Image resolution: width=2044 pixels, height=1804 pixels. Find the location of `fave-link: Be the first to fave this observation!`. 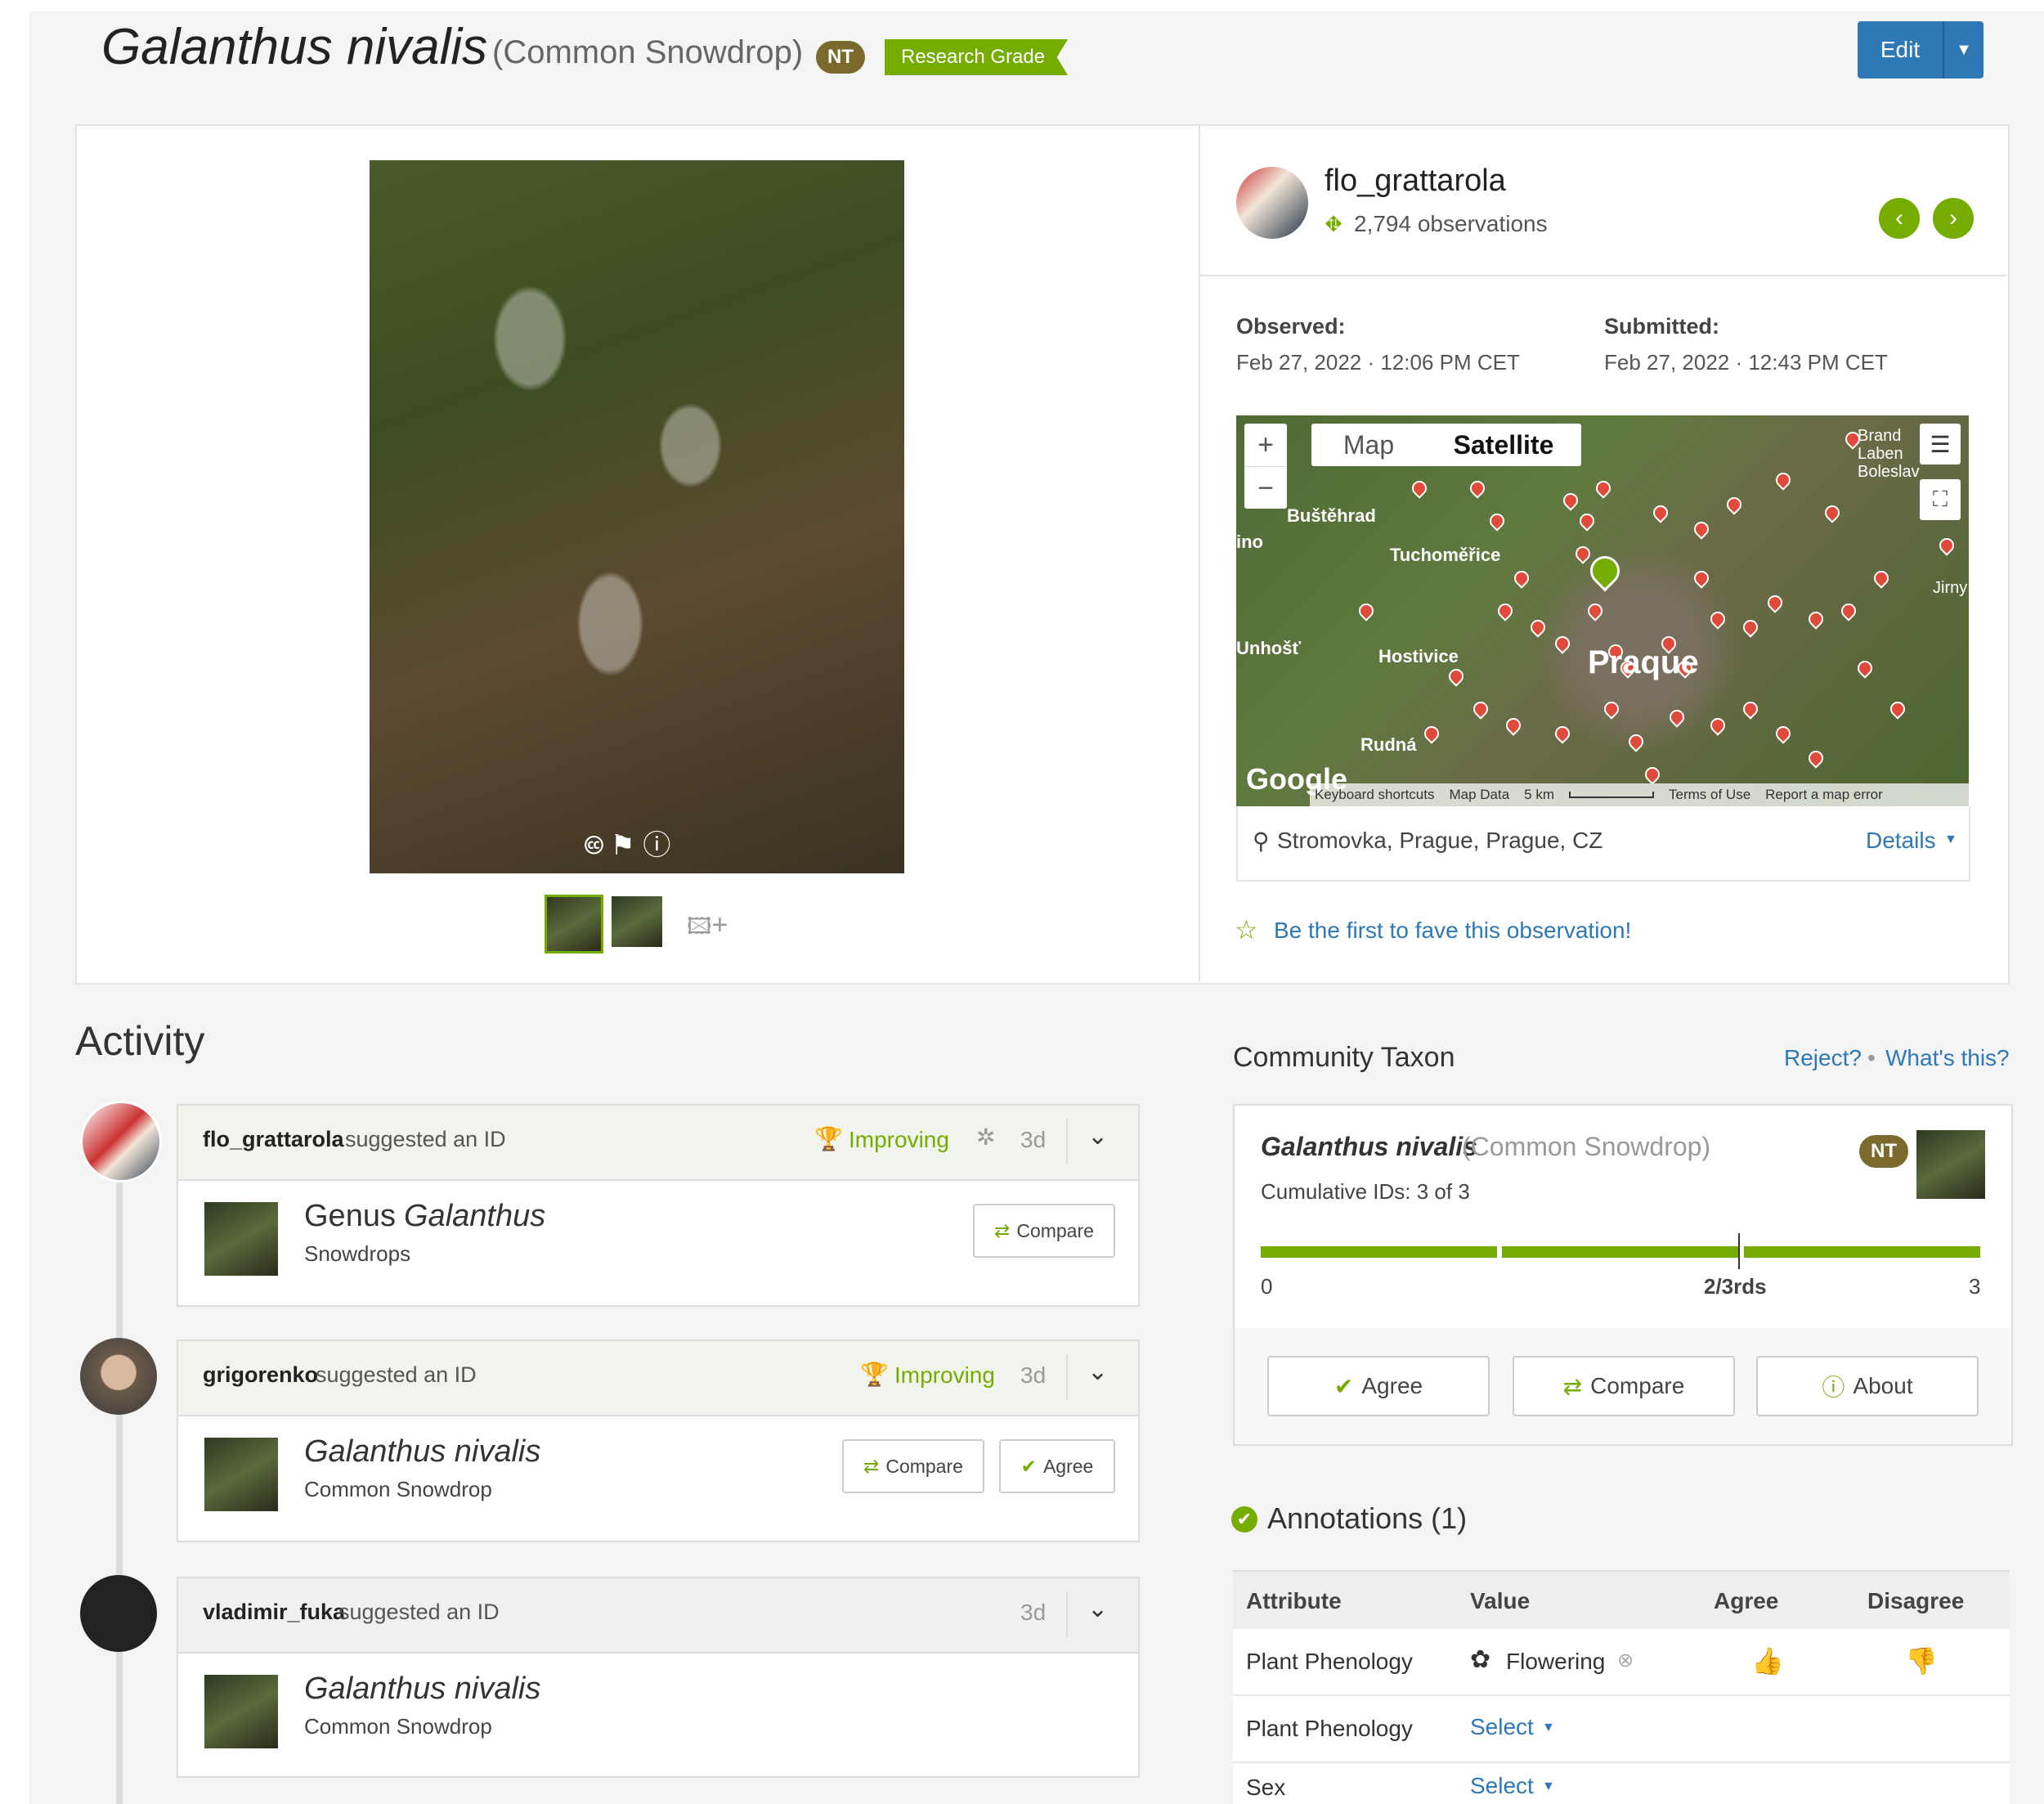

fave-link: Be the first to fave this observation! is located at coordinates (1452, 931).